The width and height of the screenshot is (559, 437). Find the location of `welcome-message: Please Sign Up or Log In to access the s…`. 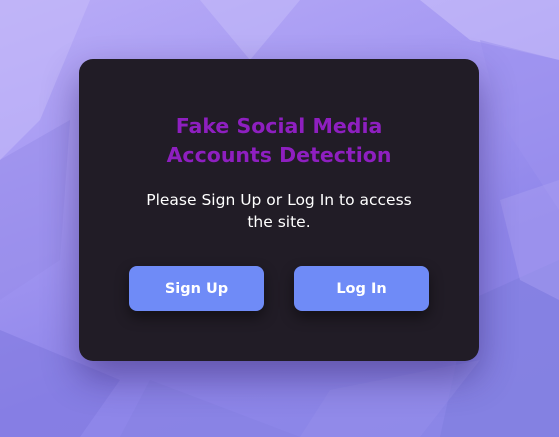

welcome-message: Please Sign Up or Log In to access the s… is located at coordinates (279, 211).